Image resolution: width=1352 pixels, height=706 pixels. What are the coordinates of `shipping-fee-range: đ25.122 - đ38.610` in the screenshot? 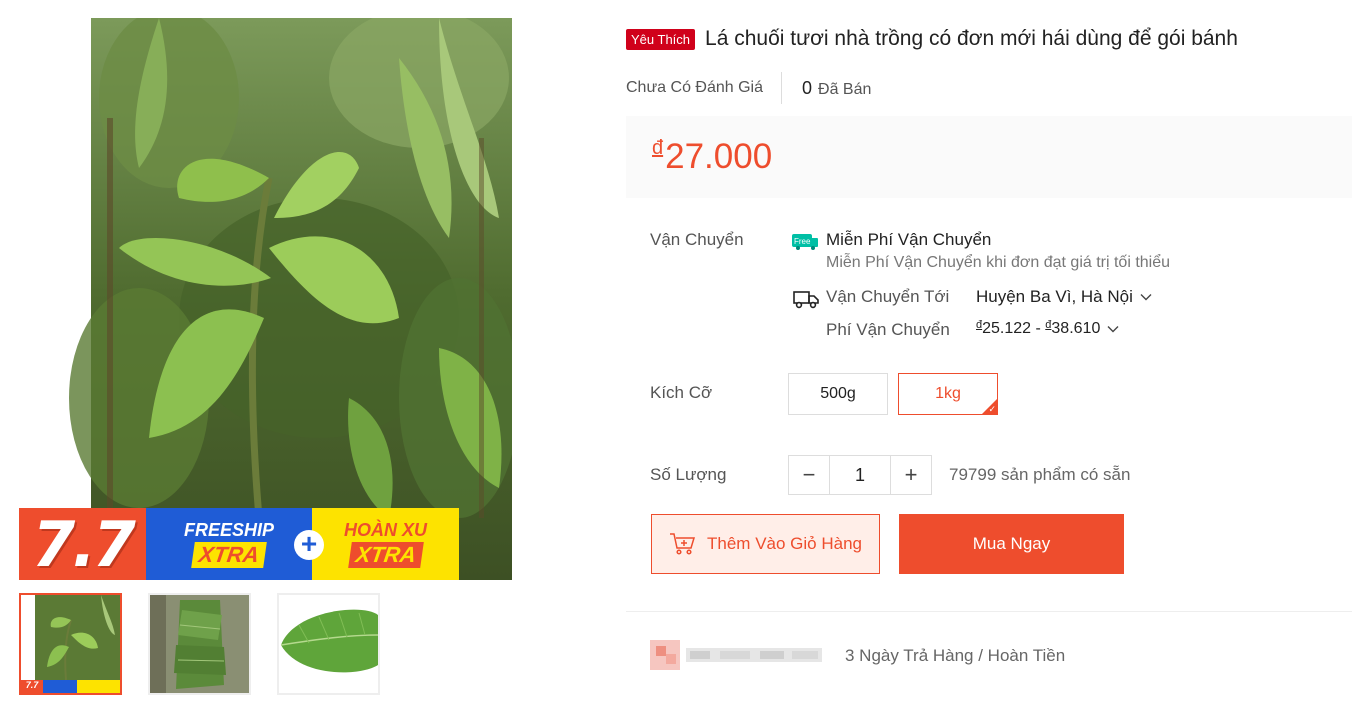 It's located at (1038, 328).